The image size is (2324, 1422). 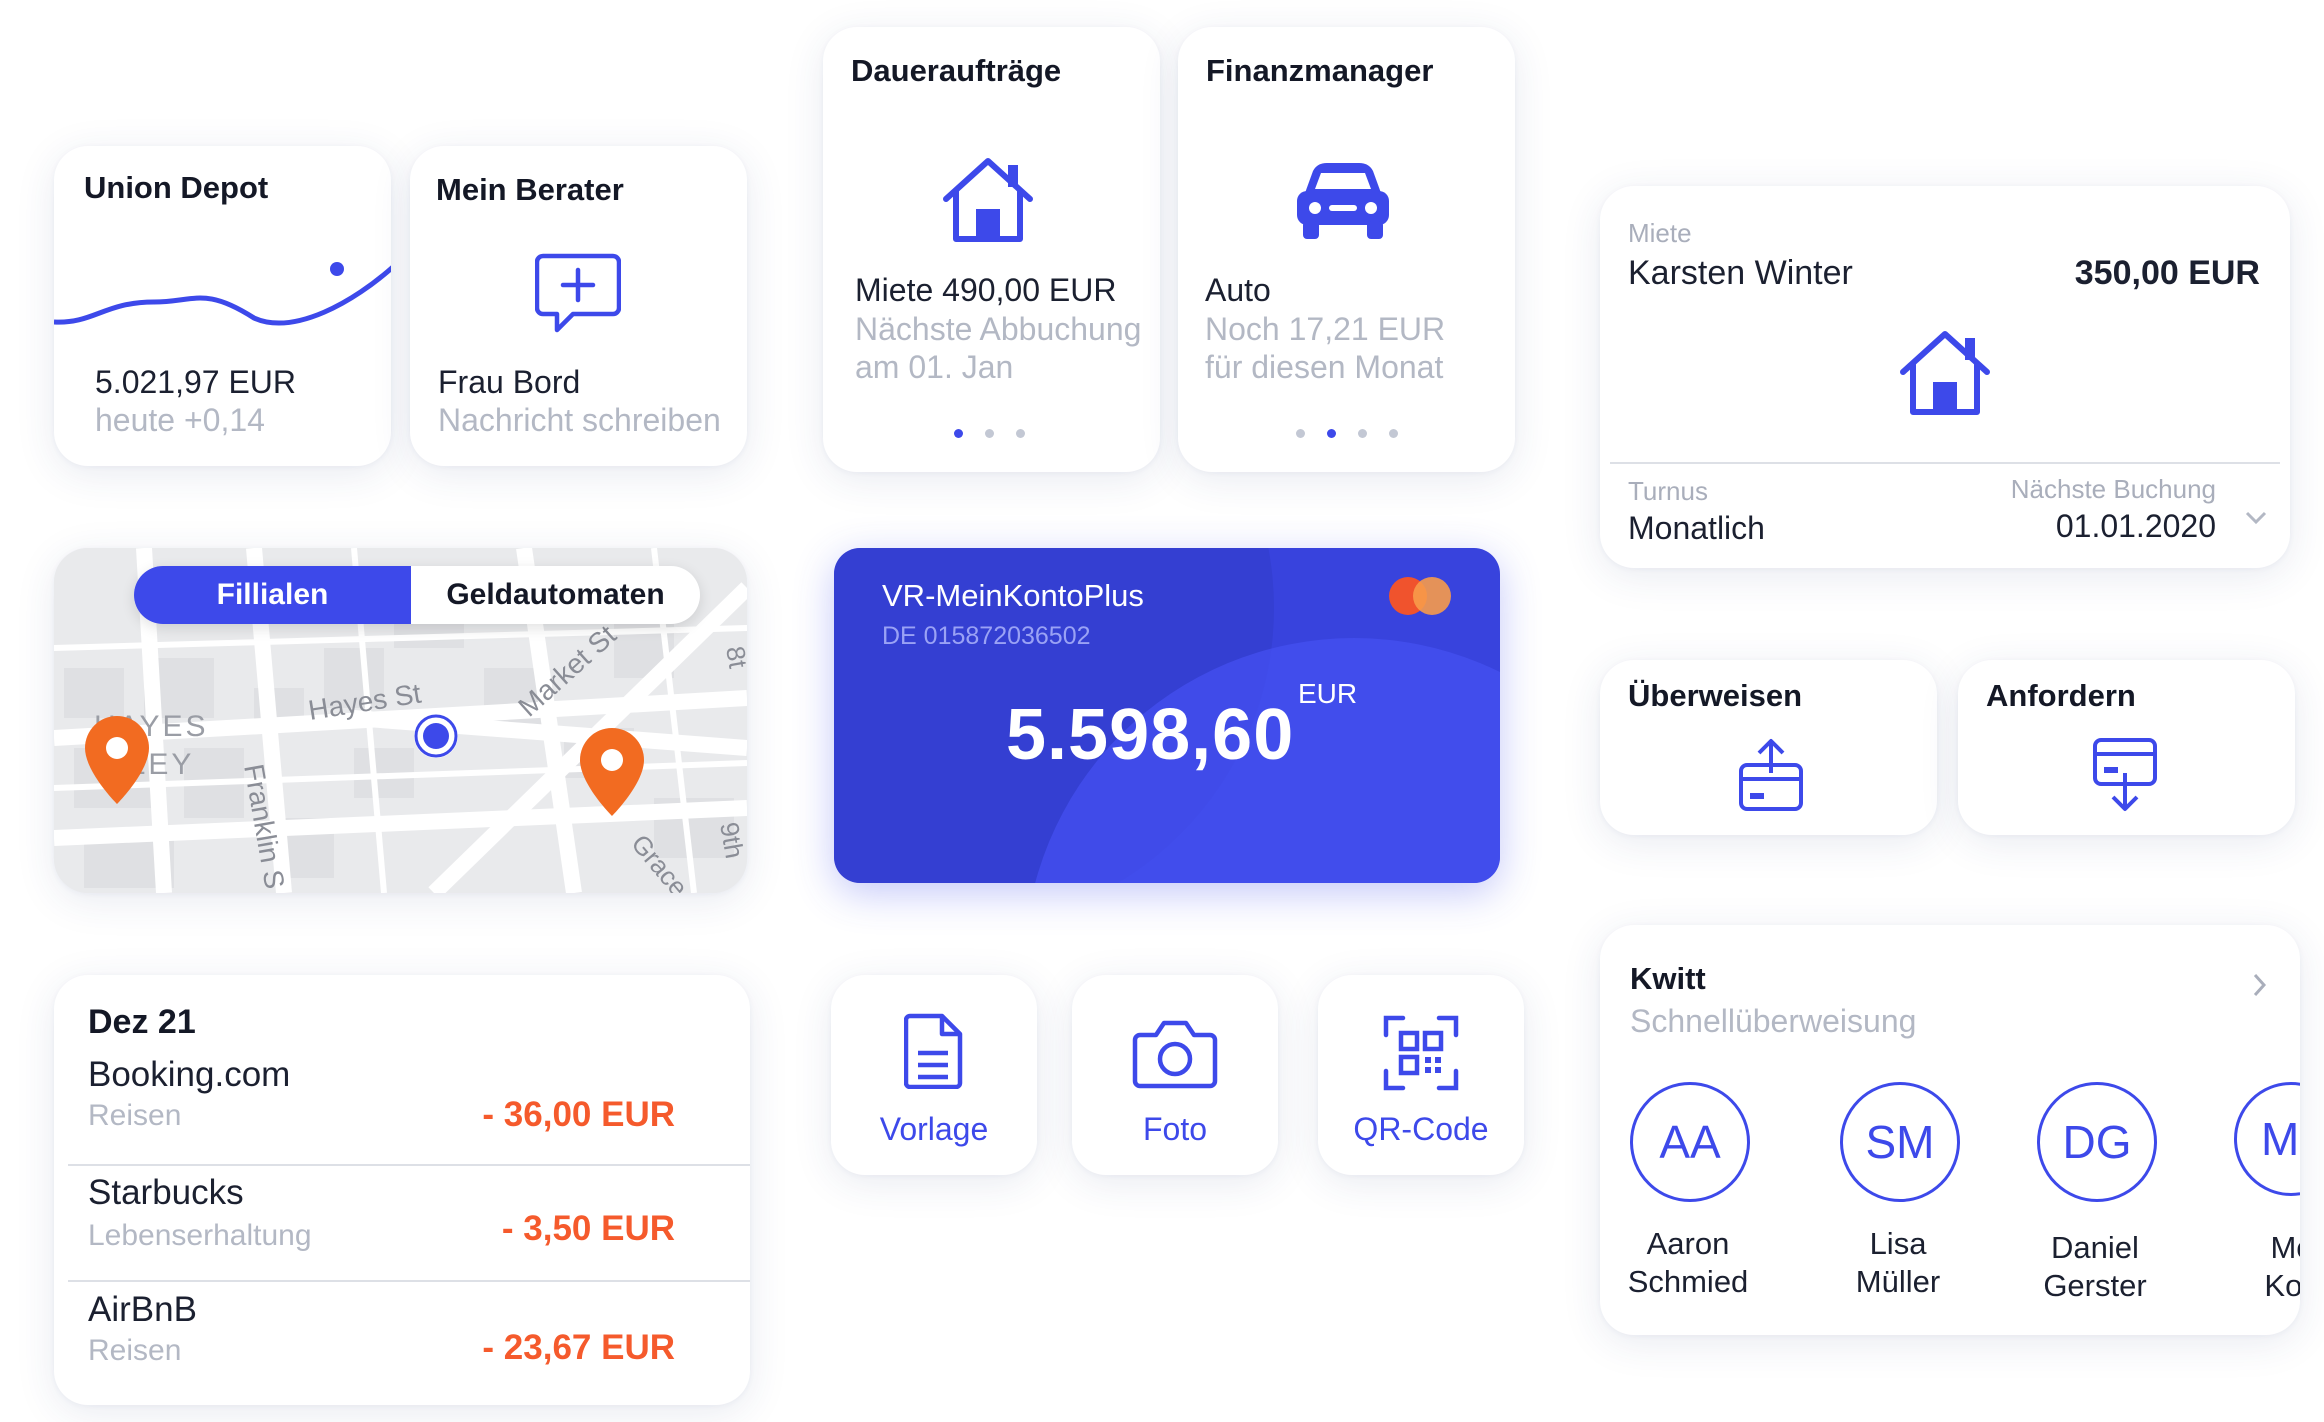 What do you see at coordinates (2246, 1267) in the screenshot?
I see `contact-name: Mo Kon` at bounding box center [2246, 1267].